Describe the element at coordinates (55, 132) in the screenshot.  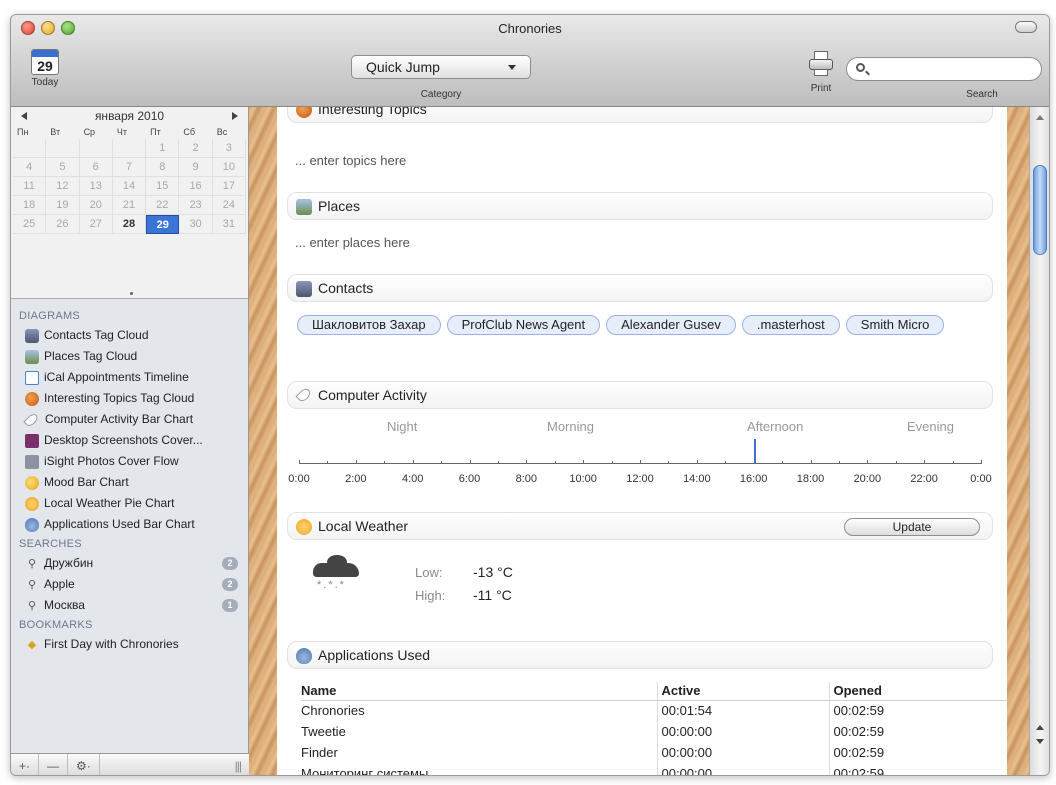
I see `weekday-label: Вт` at that location.